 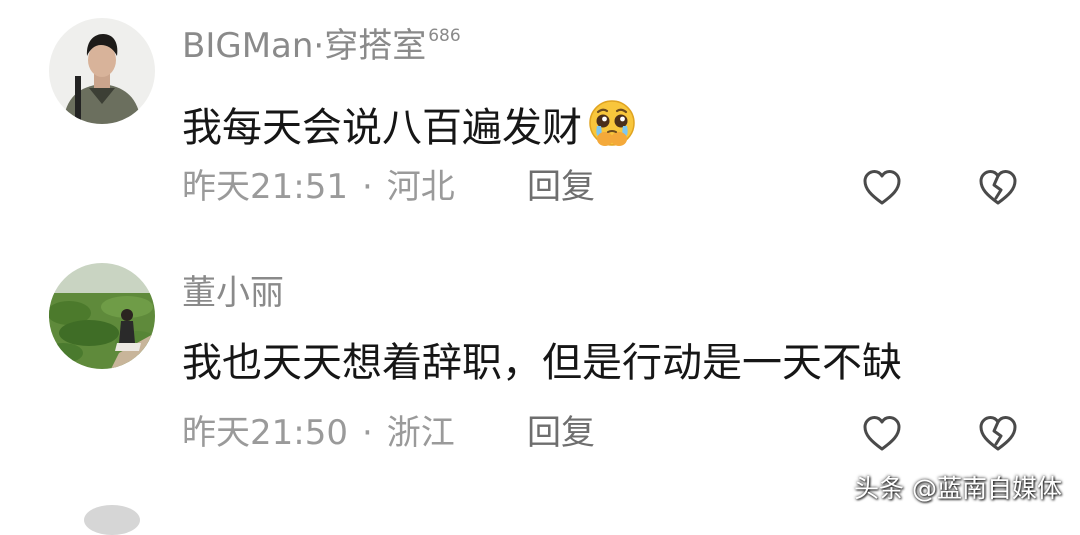 What do you see at coordinates (304, 46) in the screenshot?
I see `author-name: BIGMan·穿搭室` at bounding box center [304, 46].